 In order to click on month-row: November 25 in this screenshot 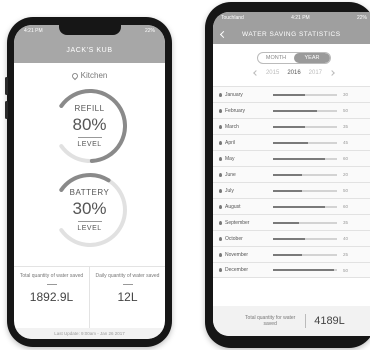, I will do `click(291, 254)`.